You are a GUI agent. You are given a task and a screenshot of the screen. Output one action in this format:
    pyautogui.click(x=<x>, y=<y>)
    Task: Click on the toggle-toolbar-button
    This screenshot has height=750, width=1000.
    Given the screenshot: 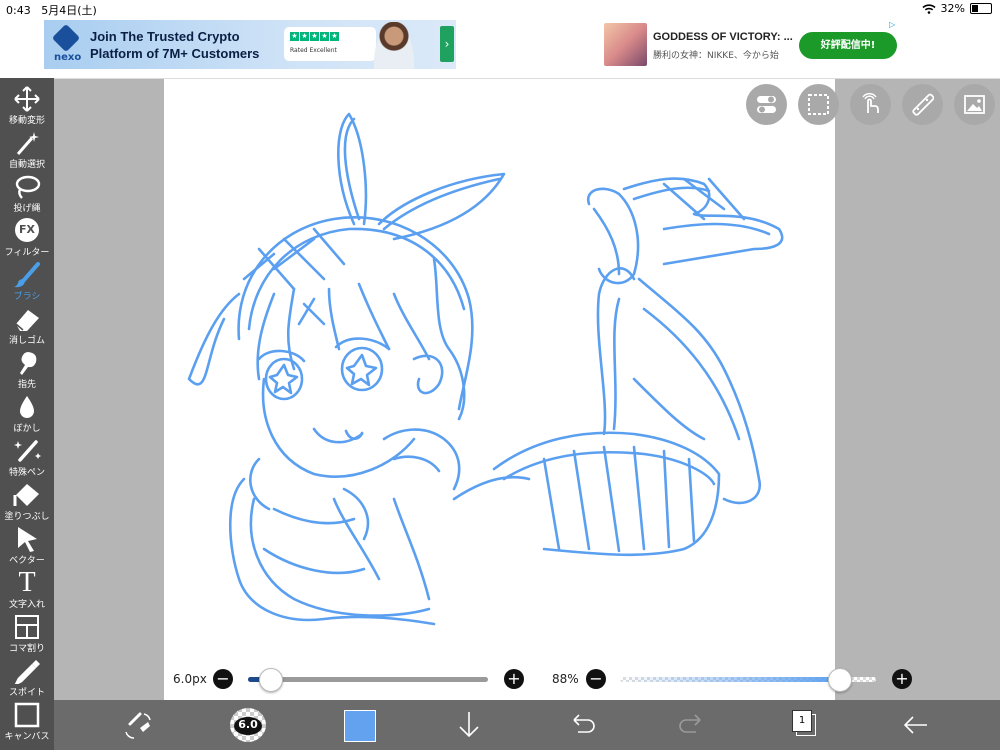 What is the action you would take?
    pyautogui.click(x=766, y=104)
    